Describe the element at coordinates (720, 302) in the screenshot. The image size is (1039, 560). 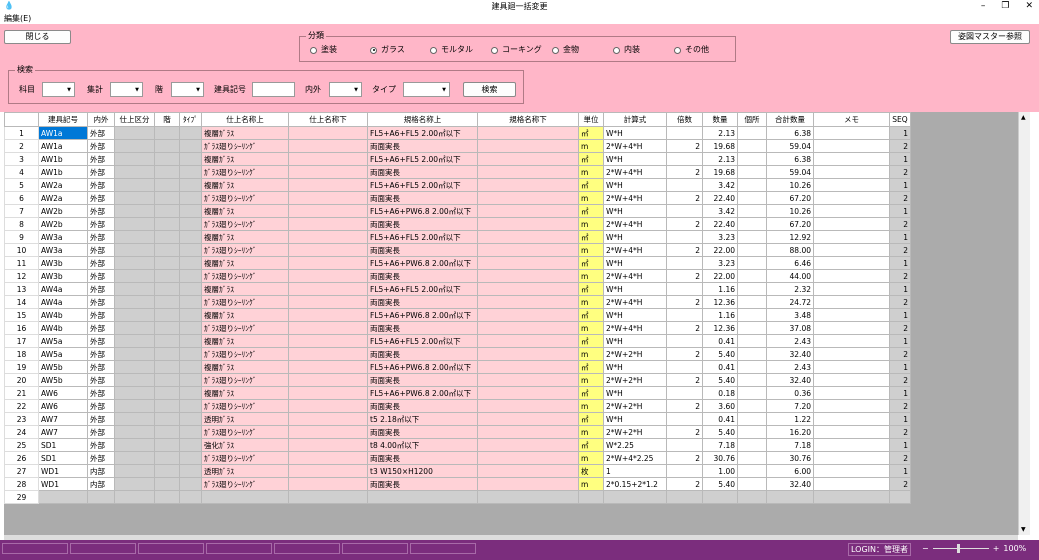
I see `table-cell: 12.36` at that location.